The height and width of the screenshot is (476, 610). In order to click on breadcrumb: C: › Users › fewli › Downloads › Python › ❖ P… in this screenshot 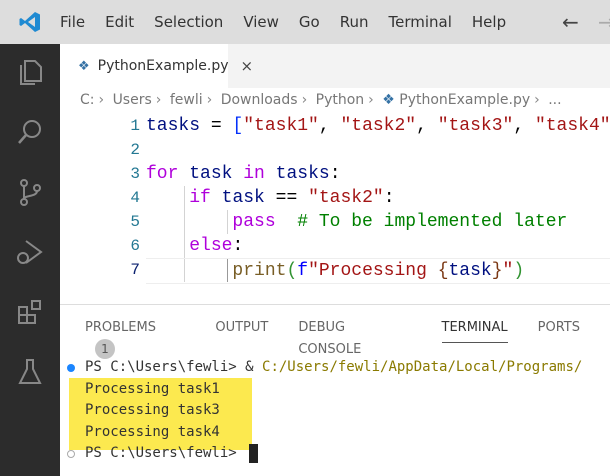, I will do `click(321, 100)`.